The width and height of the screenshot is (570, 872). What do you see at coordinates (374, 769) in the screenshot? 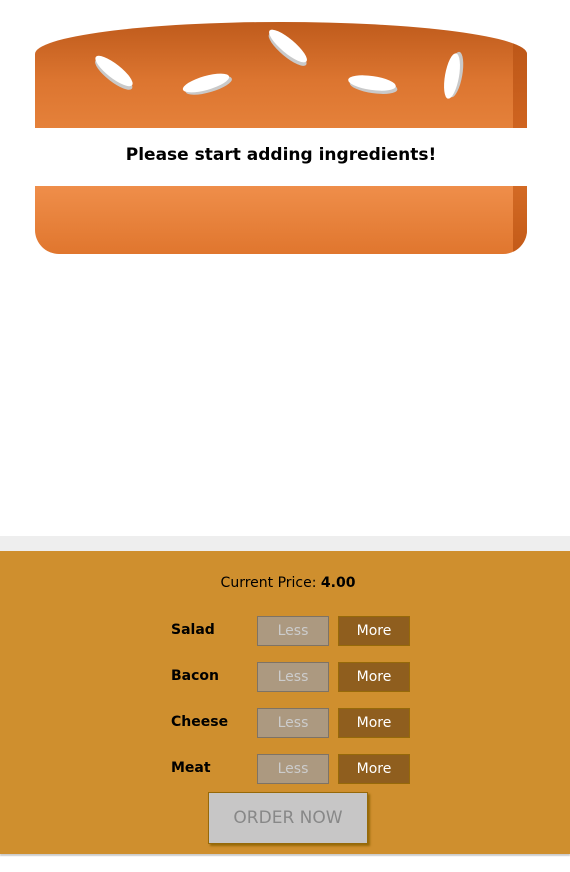
I see `more-meat-button: More` at bounding box center [374, 769].